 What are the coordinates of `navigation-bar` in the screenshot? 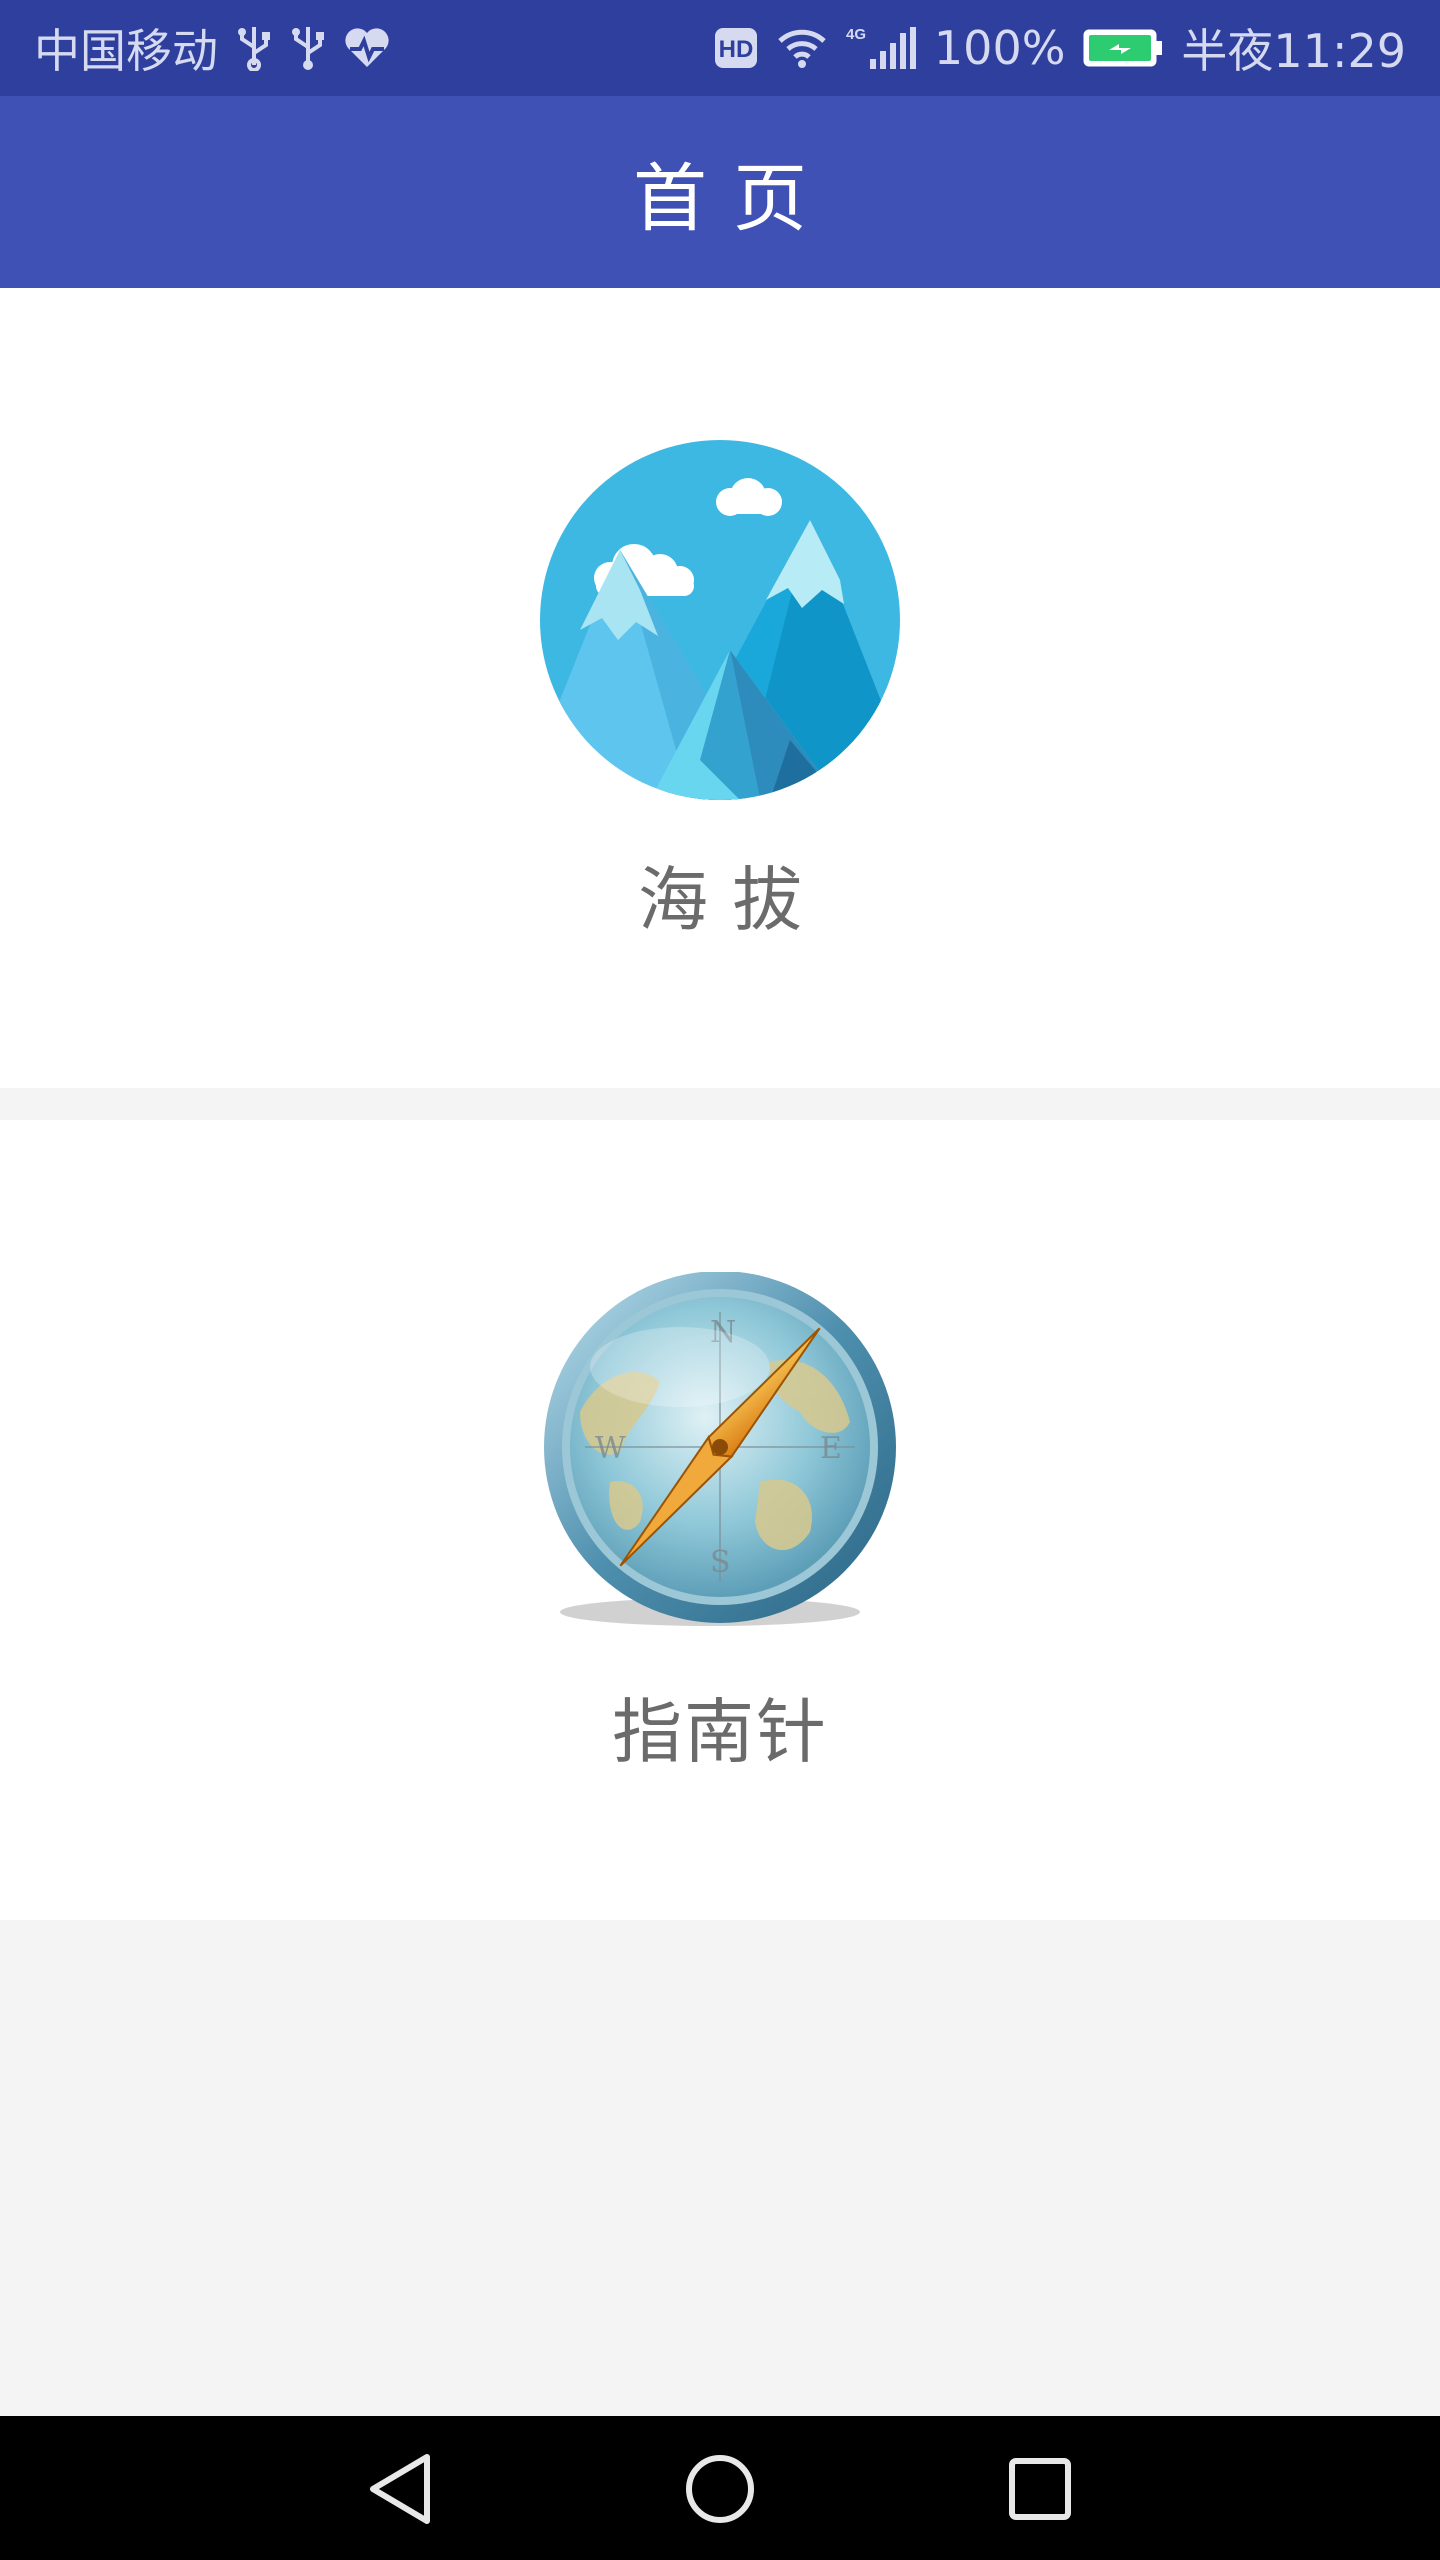 It's located at (720, 2488).